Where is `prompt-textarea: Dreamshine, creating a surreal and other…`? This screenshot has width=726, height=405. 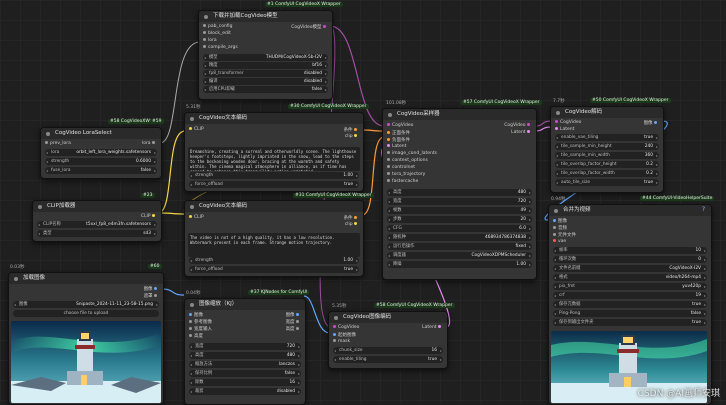 prompt-textarea: Dreamshine, creating a surreal and other… is located at coordinates (274, 159).